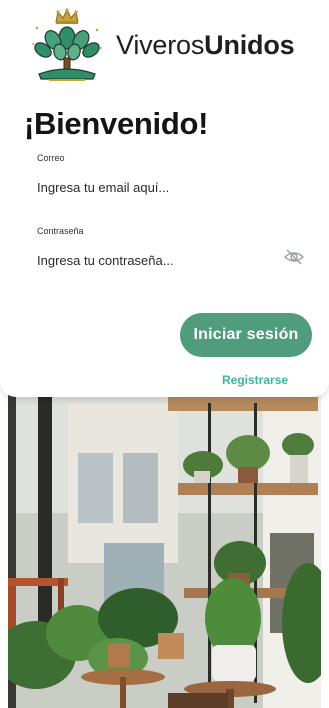 This screenshot has height=708, width=329. What do you see at coordinates (246, 335) in the screenshot?
I see `login-button: Iniciar sesión` at bounding box center [246, 335].